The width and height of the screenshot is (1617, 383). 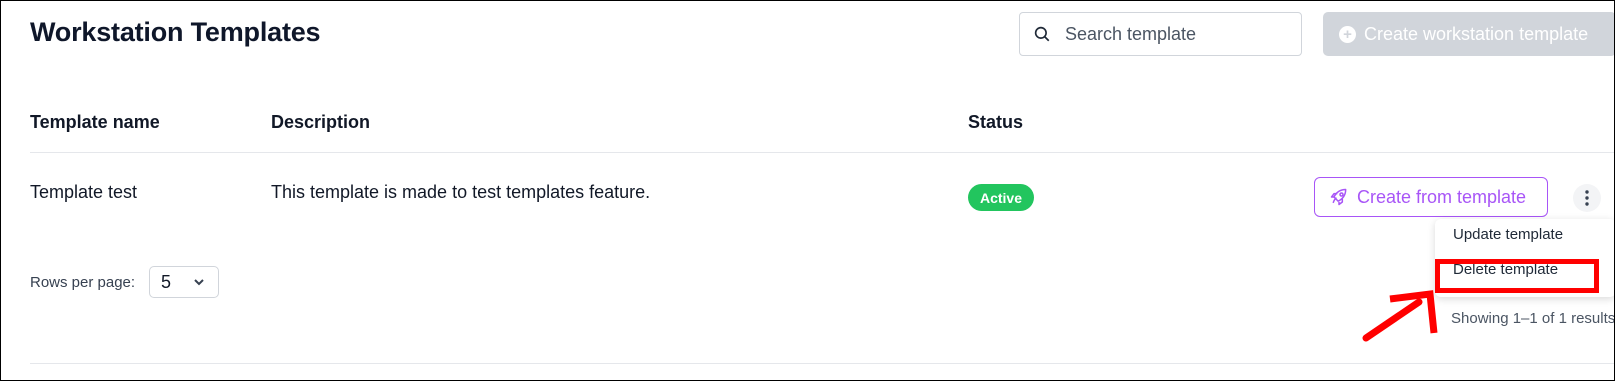 I want to click on annotation-arrow, so click(x=1400, y=316).